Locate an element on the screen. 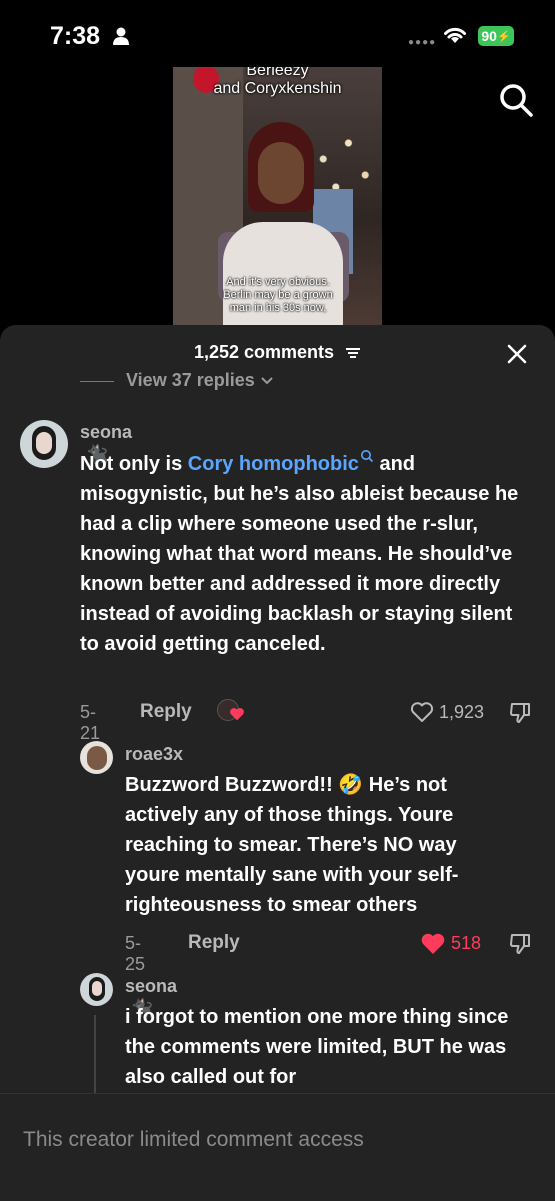  comments-header: 1,252 comments is located at coordinates (277, 352).